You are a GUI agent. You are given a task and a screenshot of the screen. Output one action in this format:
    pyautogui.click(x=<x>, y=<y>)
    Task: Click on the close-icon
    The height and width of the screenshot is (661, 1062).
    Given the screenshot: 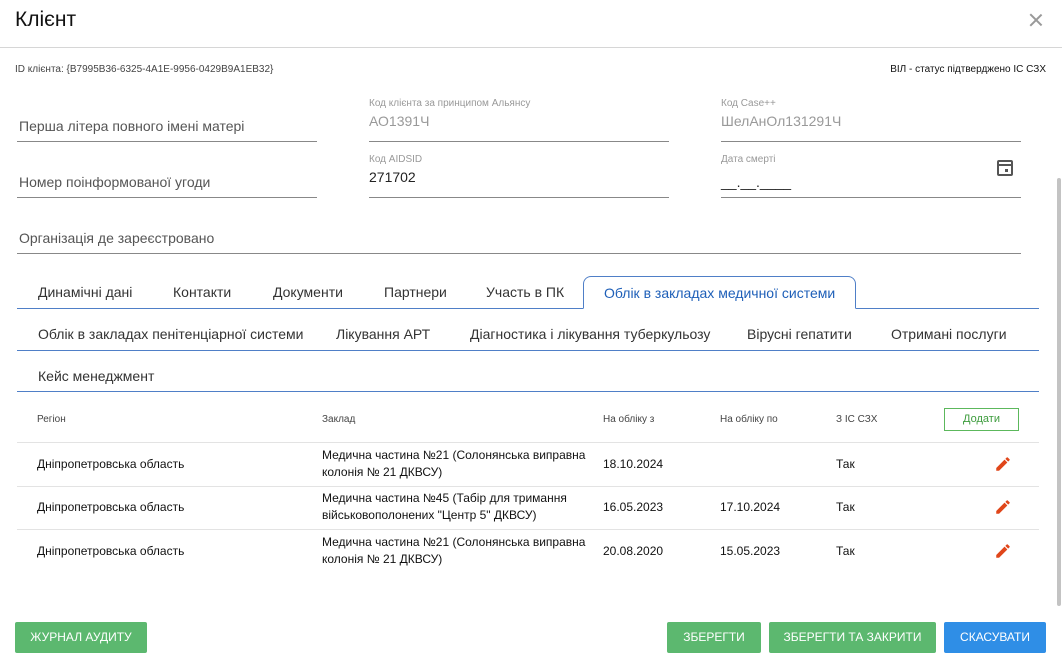 What is the action you would take?
    pyautogui.click(x=1036, y=20)
    